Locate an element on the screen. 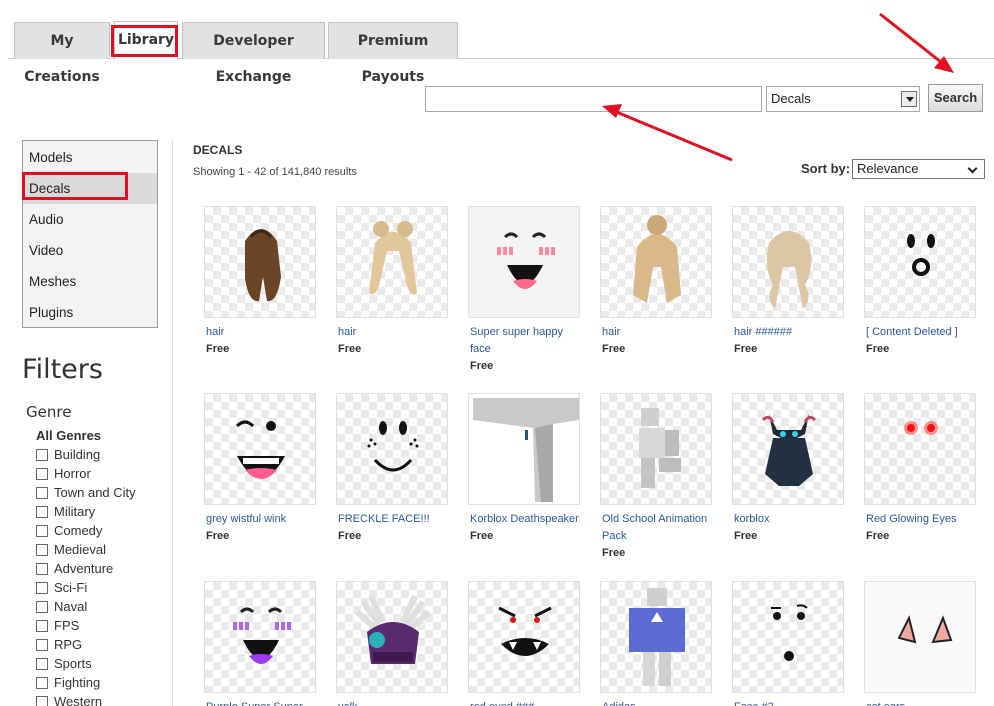  nav-item-decals: Decals is located at coordinates (90, 188).